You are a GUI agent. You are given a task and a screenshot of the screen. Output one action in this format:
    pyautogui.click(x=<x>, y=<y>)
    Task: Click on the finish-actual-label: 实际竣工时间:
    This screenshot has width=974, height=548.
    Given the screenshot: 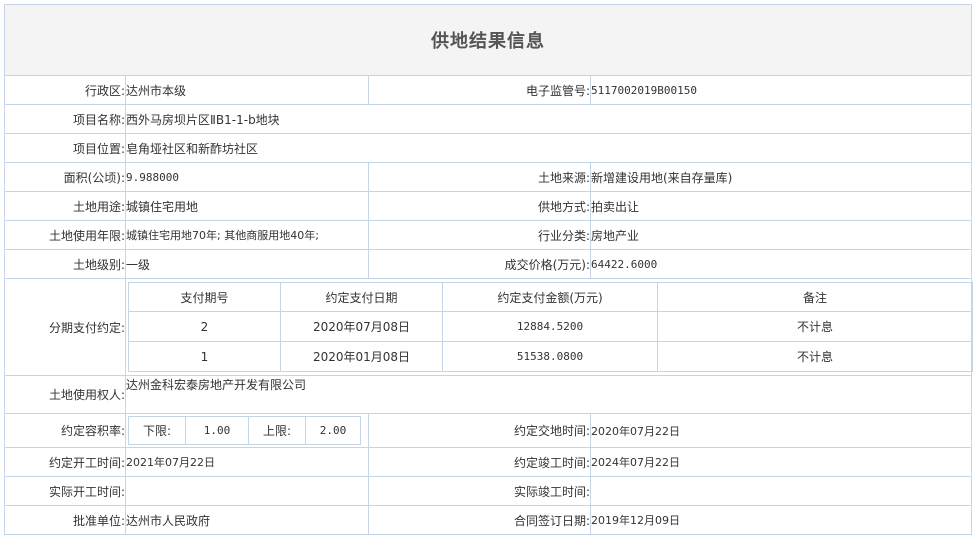 What is the action you would take?
    pyautogui.click(x=479, y=491)
    